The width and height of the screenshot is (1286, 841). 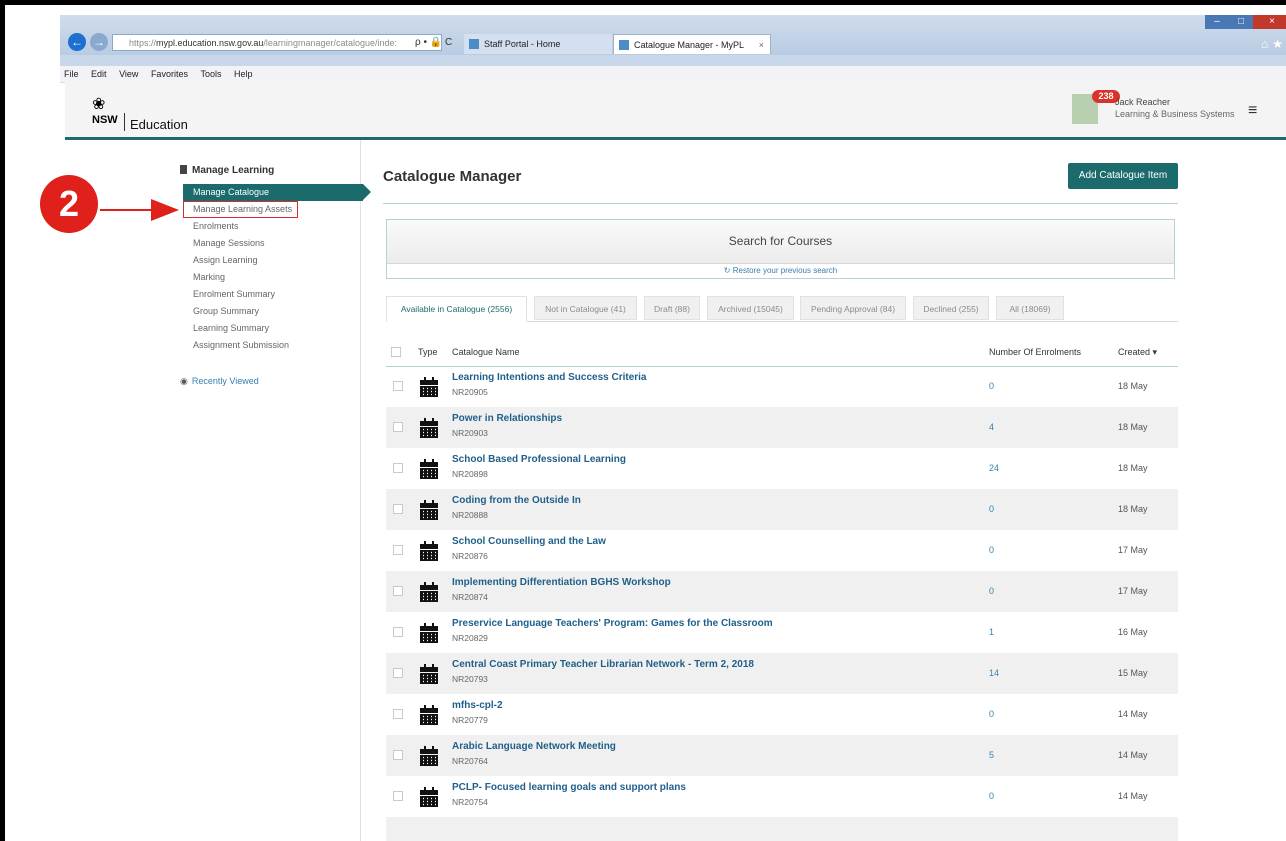 I want to click on menu-file: File, so click(x=71, y=74).